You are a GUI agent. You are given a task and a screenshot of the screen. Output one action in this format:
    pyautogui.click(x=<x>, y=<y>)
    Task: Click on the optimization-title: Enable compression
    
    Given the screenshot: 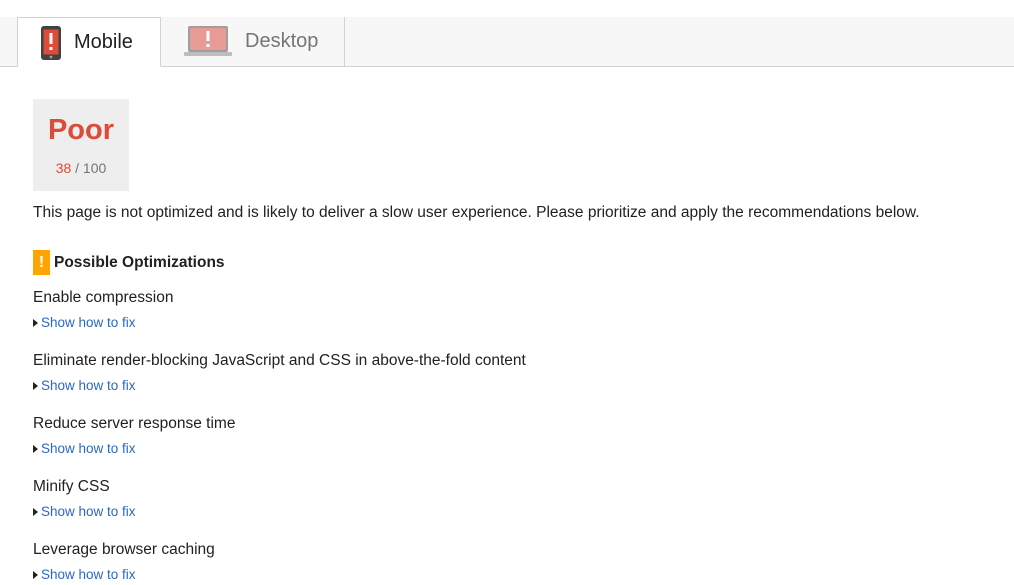 What is the action you would take?
    pyautogui.click(x=103, y=297)
    